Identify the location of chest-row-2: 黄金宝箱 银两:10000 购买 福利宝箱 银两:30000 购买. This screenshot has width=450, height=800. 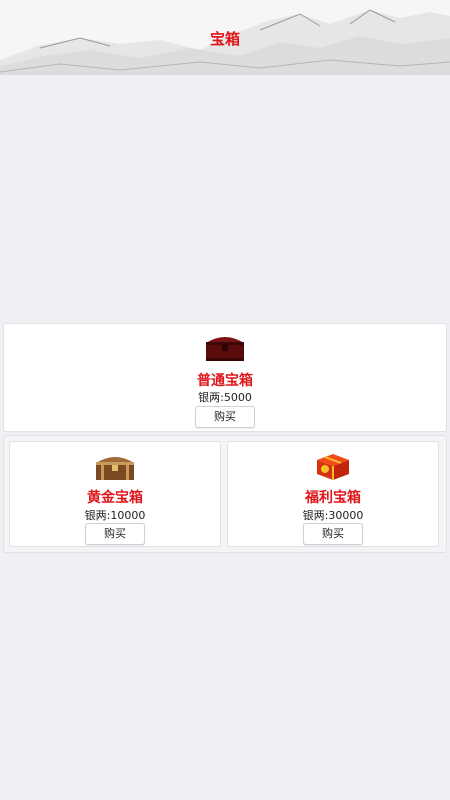
(225, 494).